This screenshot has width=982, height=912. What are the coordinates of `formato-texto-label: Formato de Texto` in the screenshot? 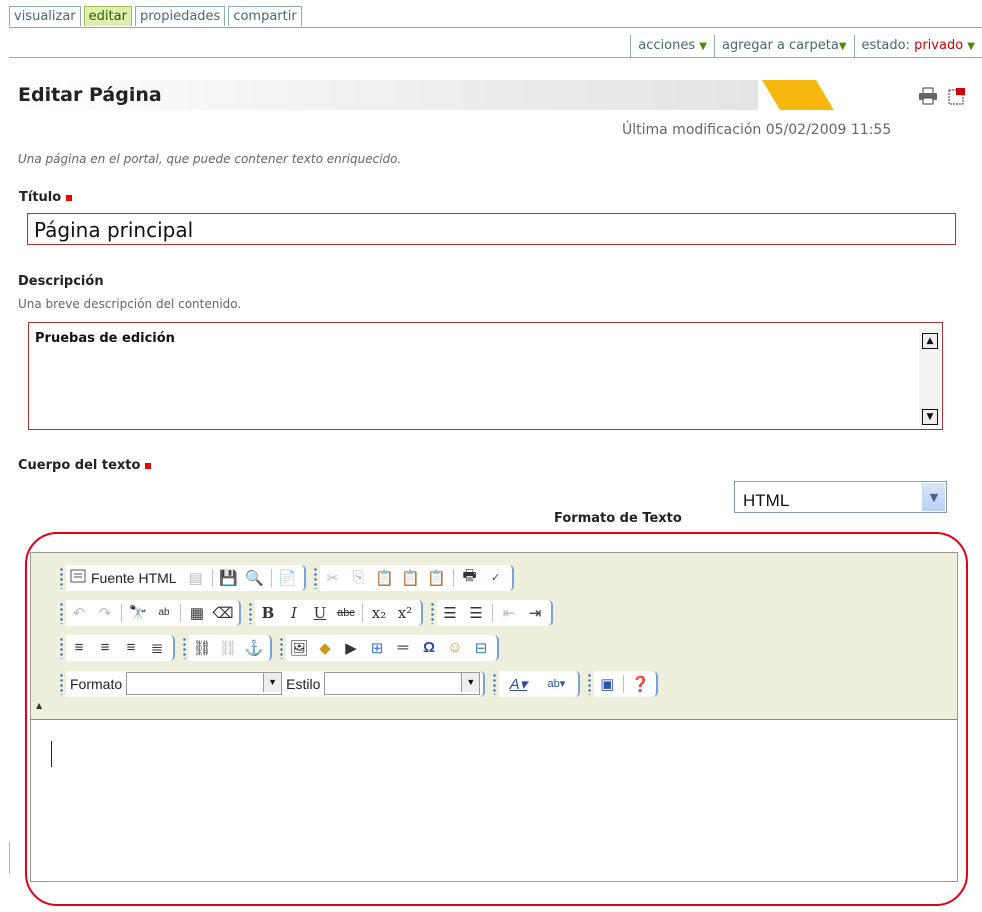 It's located at (618, 518).